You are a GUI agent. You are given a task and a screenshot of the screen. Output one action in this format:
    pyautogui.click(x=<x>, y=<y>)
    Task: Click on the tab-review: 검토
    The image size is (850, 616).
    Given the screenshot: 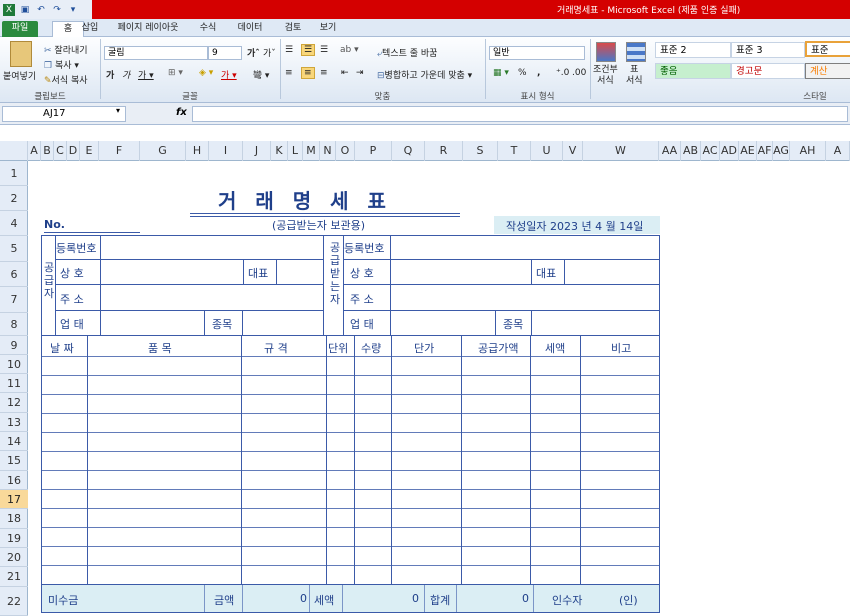 What is the action you would take?
    pyautogui.click(x=293, y=29)
    